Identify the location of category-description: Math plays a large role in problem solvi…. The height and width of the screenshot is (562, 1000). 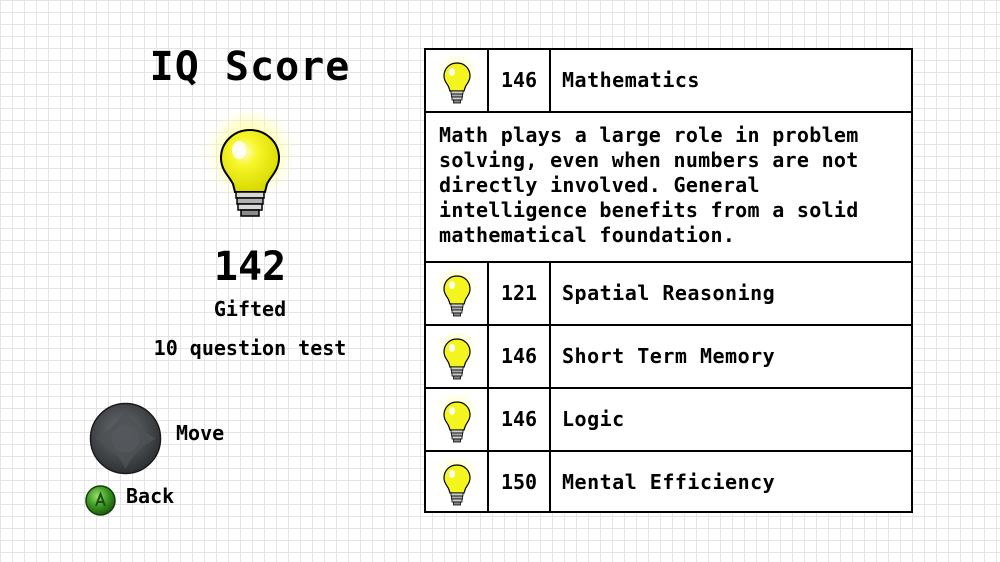
(668, 188).